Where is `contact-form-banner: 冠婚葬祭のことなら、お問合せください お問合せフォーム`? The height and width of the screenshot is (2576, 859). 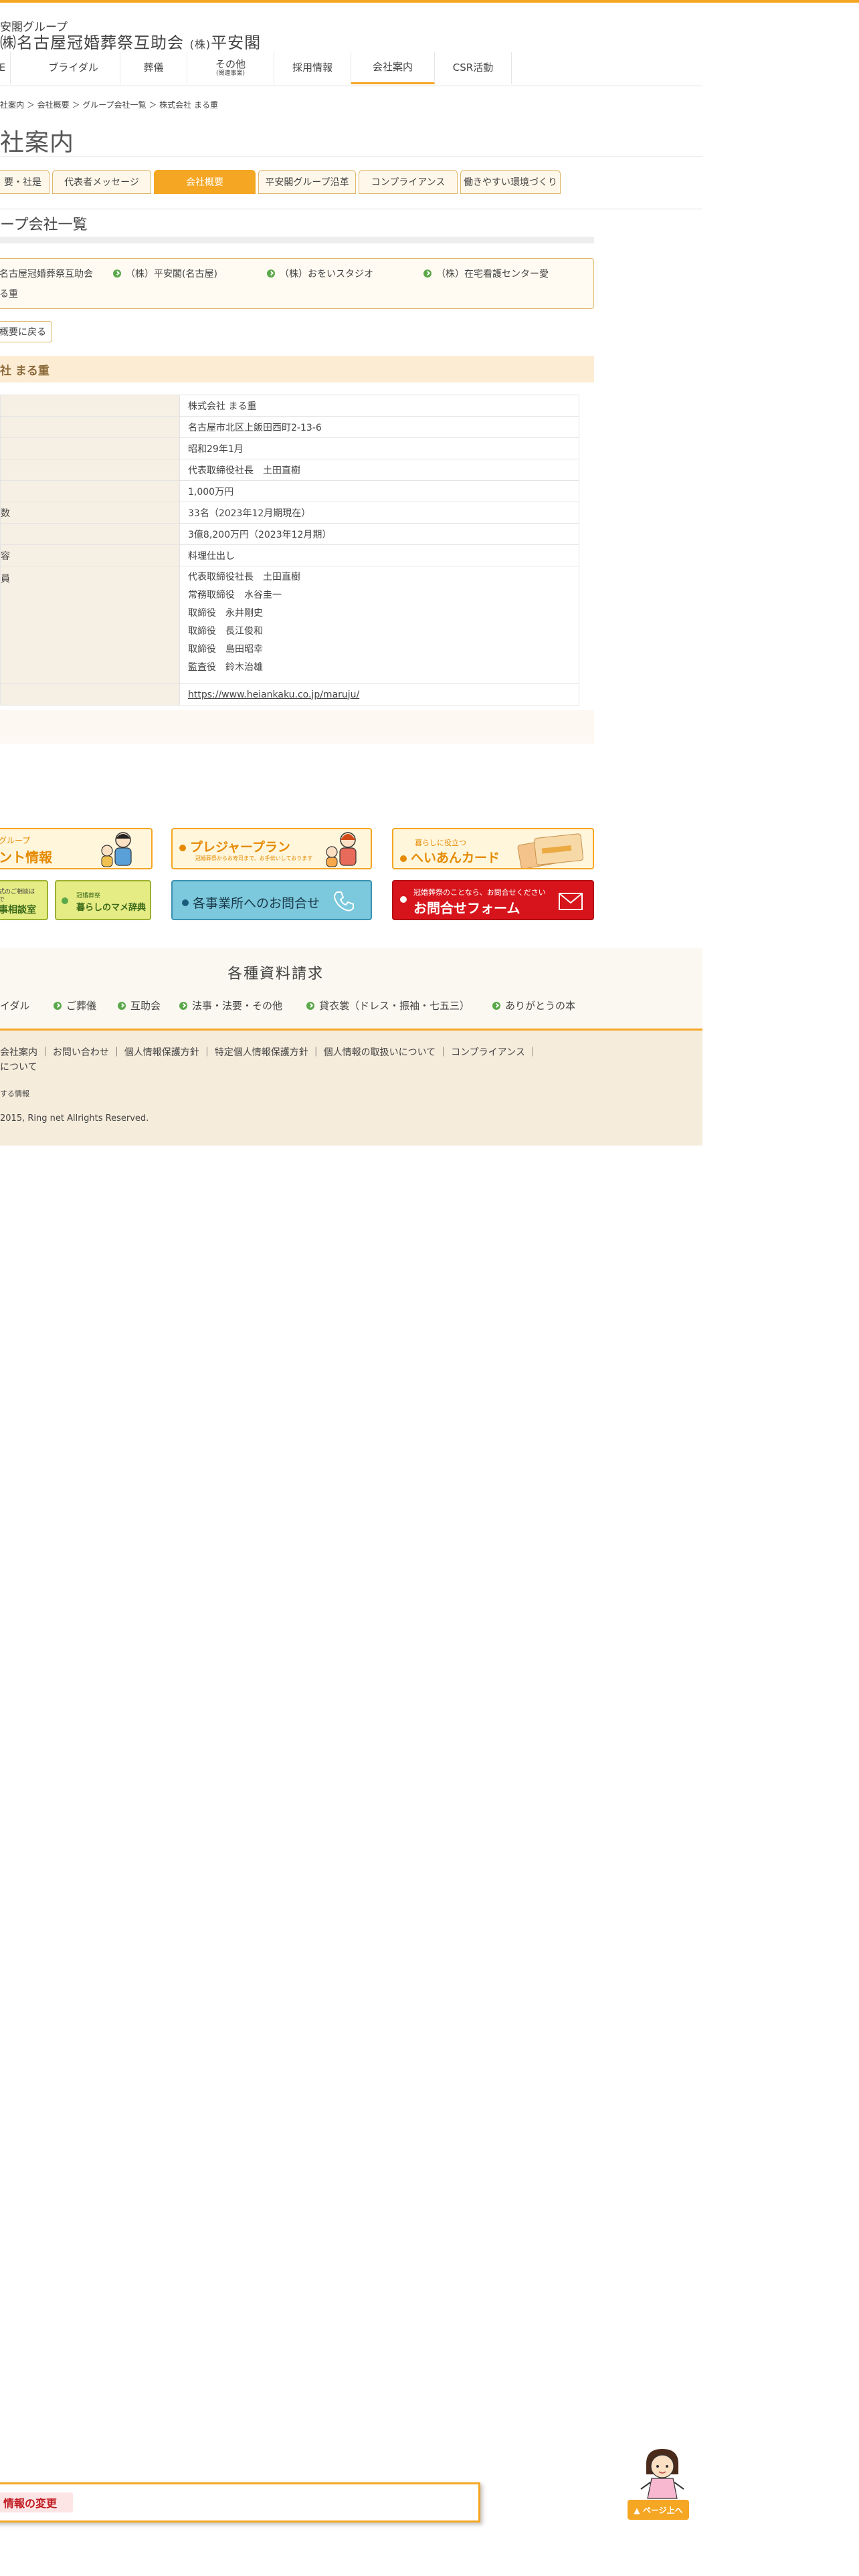
contact-form-banner: 冠婚葬祭のことなら、お問合せください お問合せフォーム is located at coordinates (493, 900).